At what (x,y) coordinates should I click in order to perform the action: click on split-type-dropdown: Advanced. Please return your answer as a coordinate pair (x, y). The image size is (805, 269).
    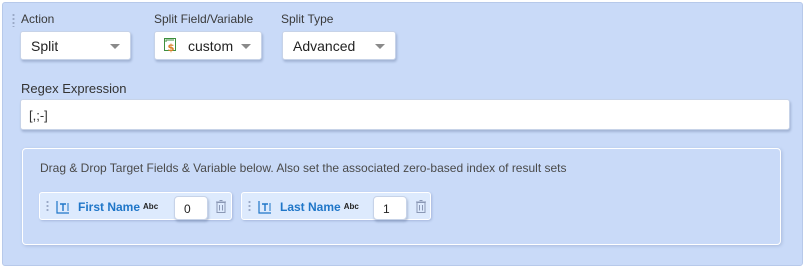
    Looking at the image, I should click on (339, 45).